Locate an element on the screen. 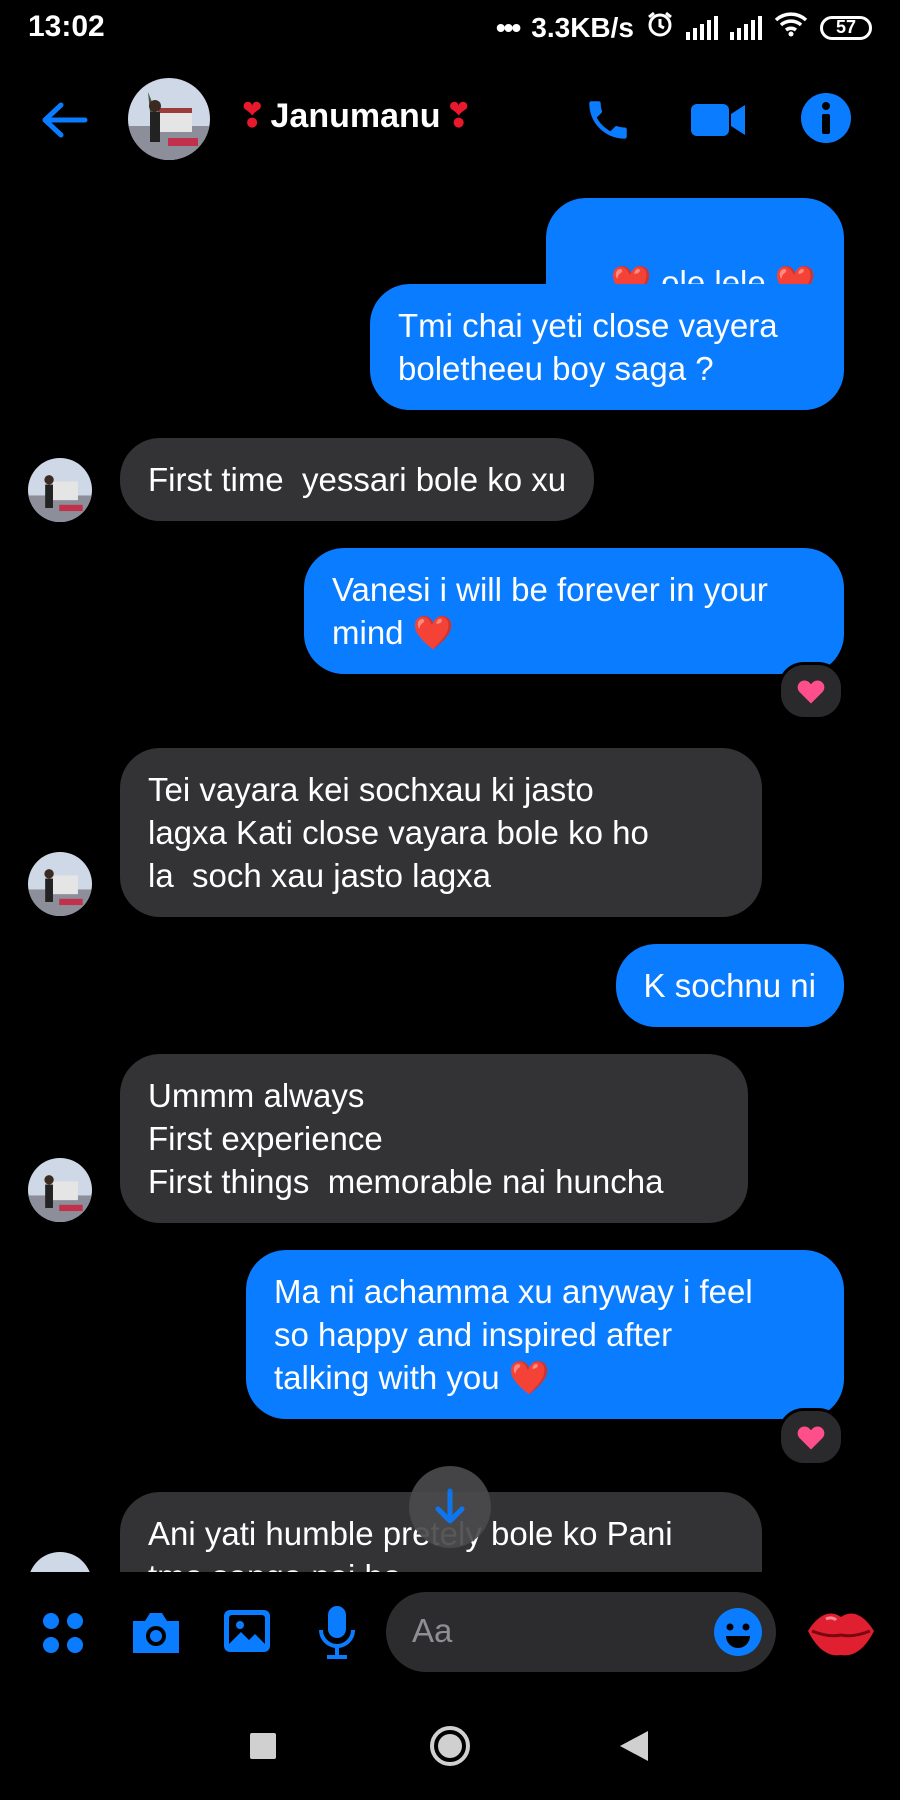 The image size is (900, 1800). home-icon is located at coordinates (450, 1746).